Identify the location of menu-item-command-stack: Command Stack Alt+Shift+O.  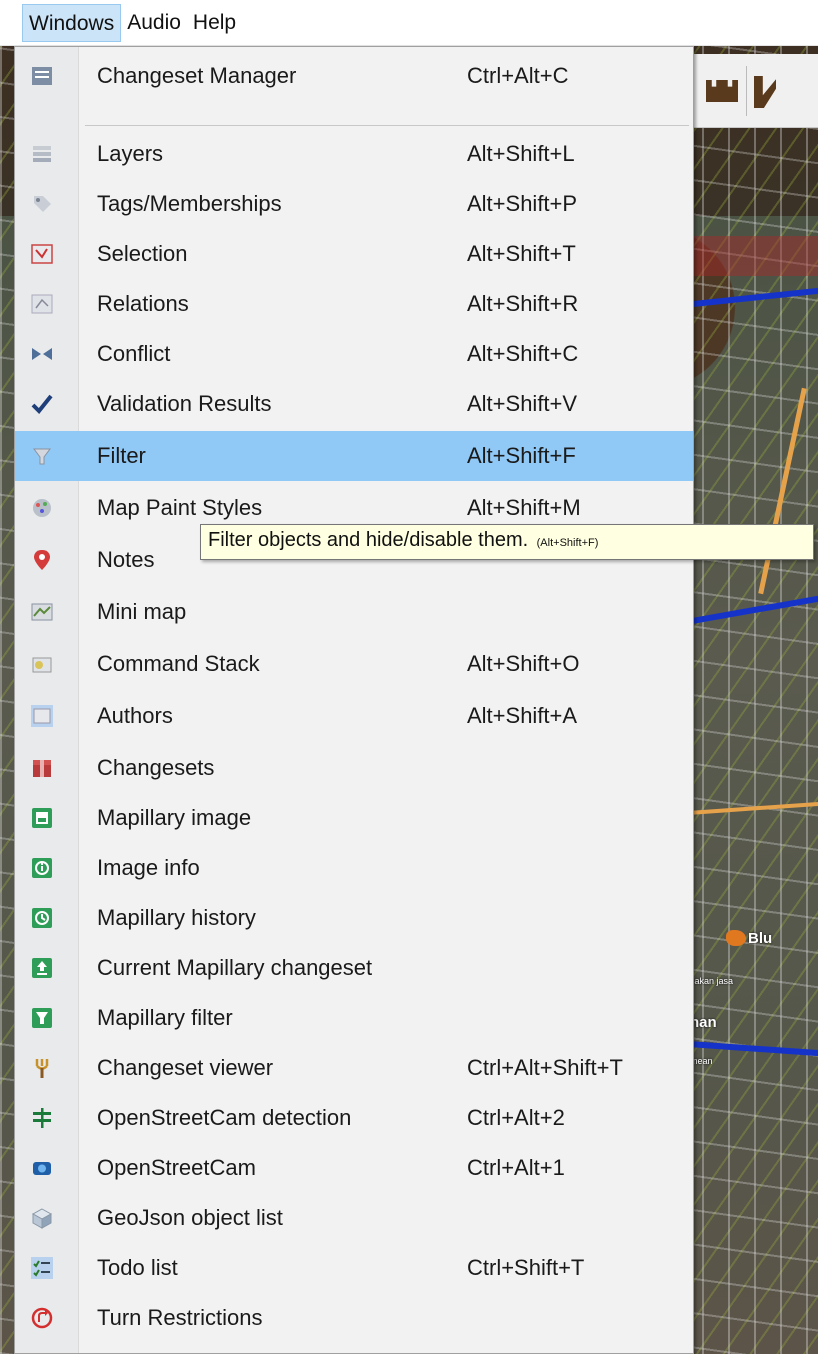
(354, 664).